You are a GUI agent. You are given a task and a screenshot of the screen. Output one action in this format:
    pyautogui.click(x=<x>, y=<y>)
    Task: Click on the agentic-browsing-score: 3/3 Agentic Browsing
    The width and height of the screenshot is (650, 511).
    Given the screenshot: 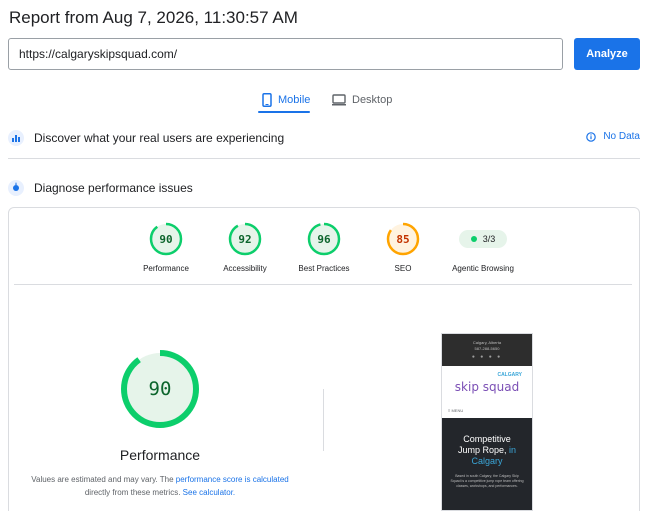 What is the action you would take?
    pyautogui.click(x=483, y=247)
    